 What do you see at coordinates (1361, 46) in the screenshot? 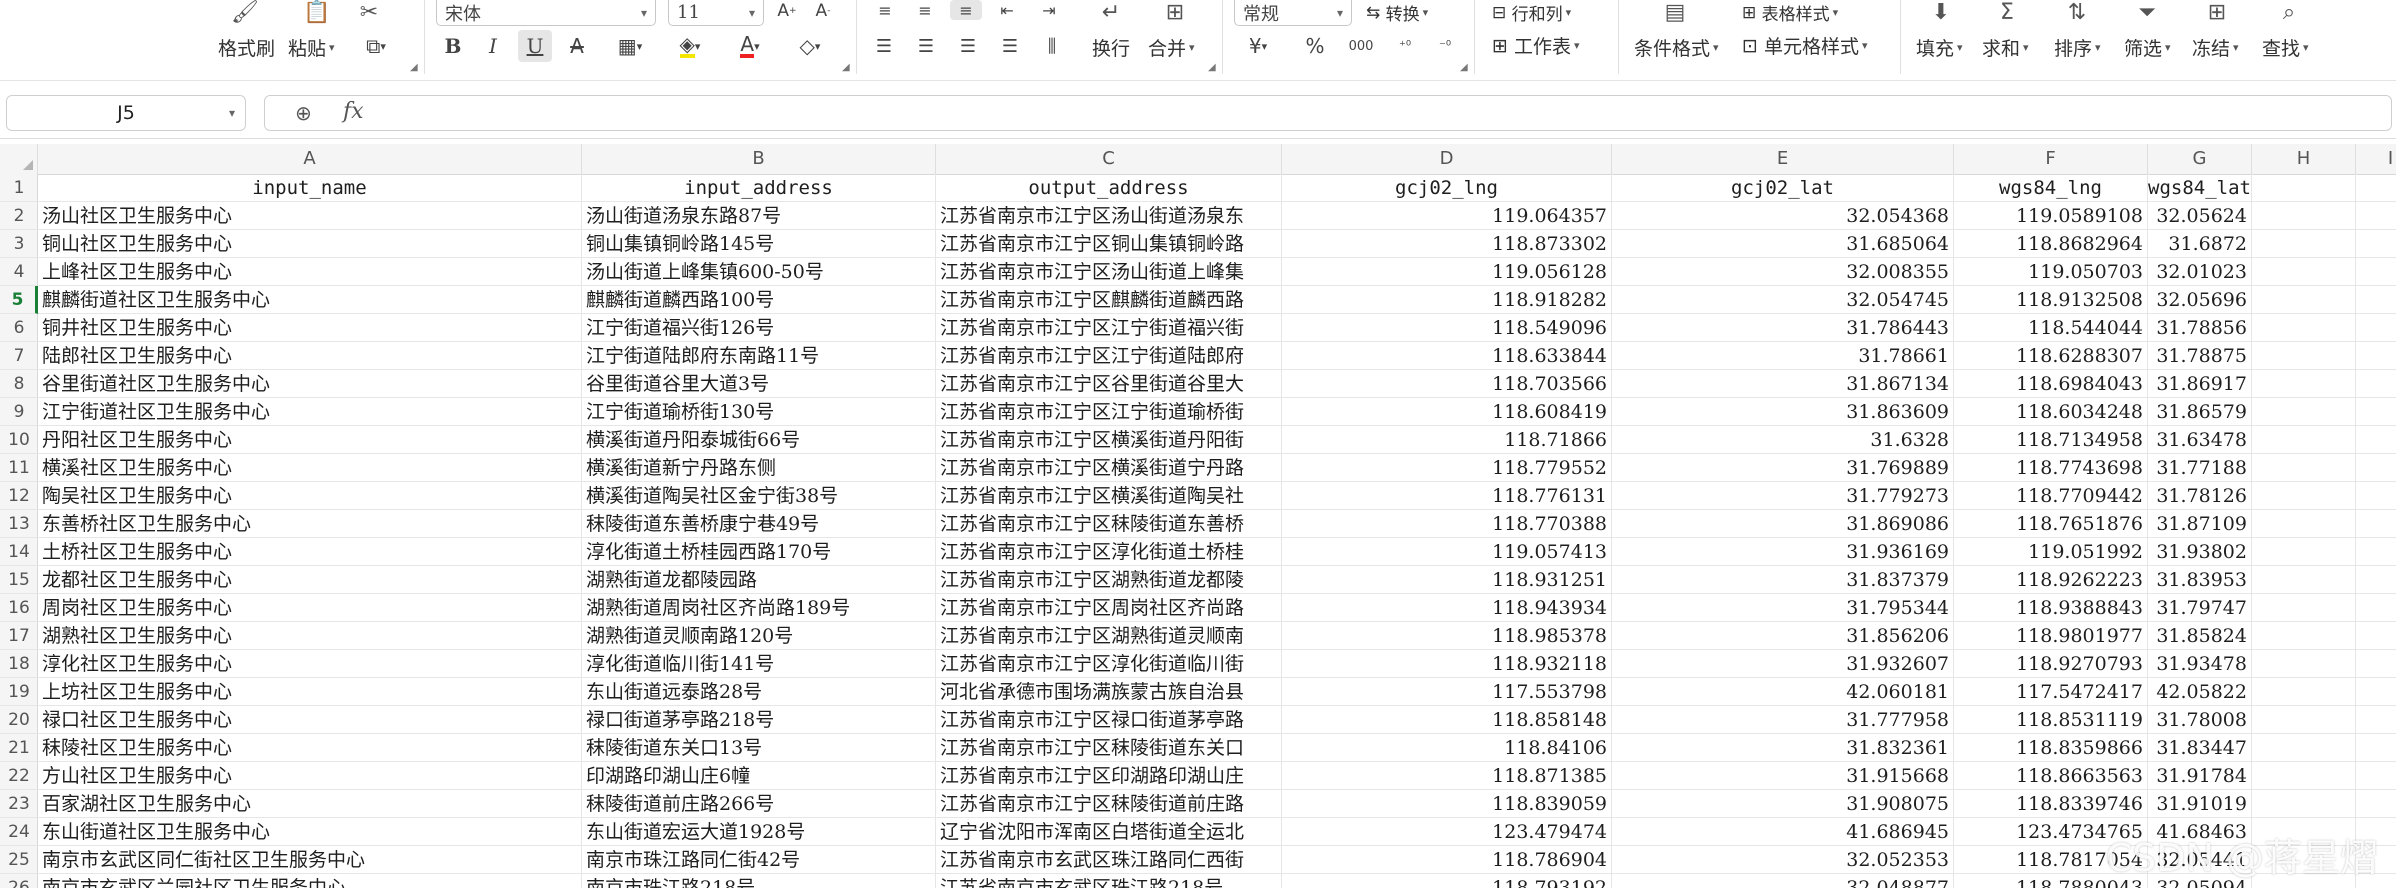
I see `thousands-icon: 000` at bounding box center [1361, 46].